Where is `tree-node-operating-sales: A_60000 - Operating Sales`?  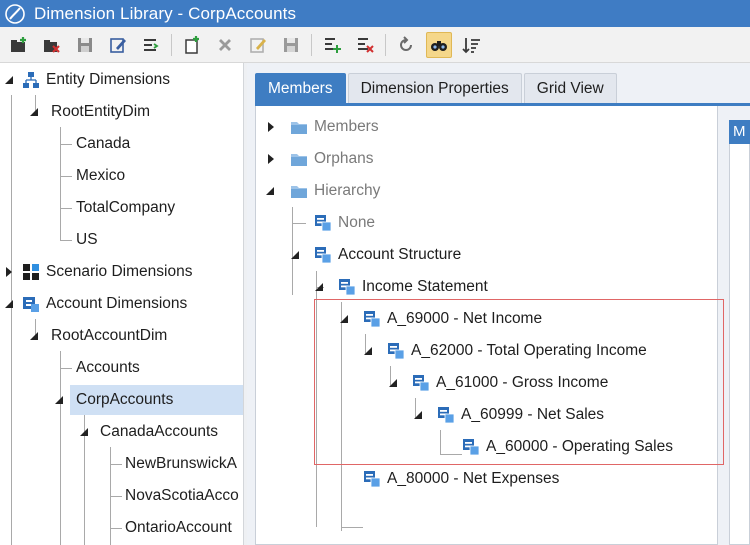
tree-node-operating-sales: A_60000 - Operating Sales is located at coordinates (464, 447).